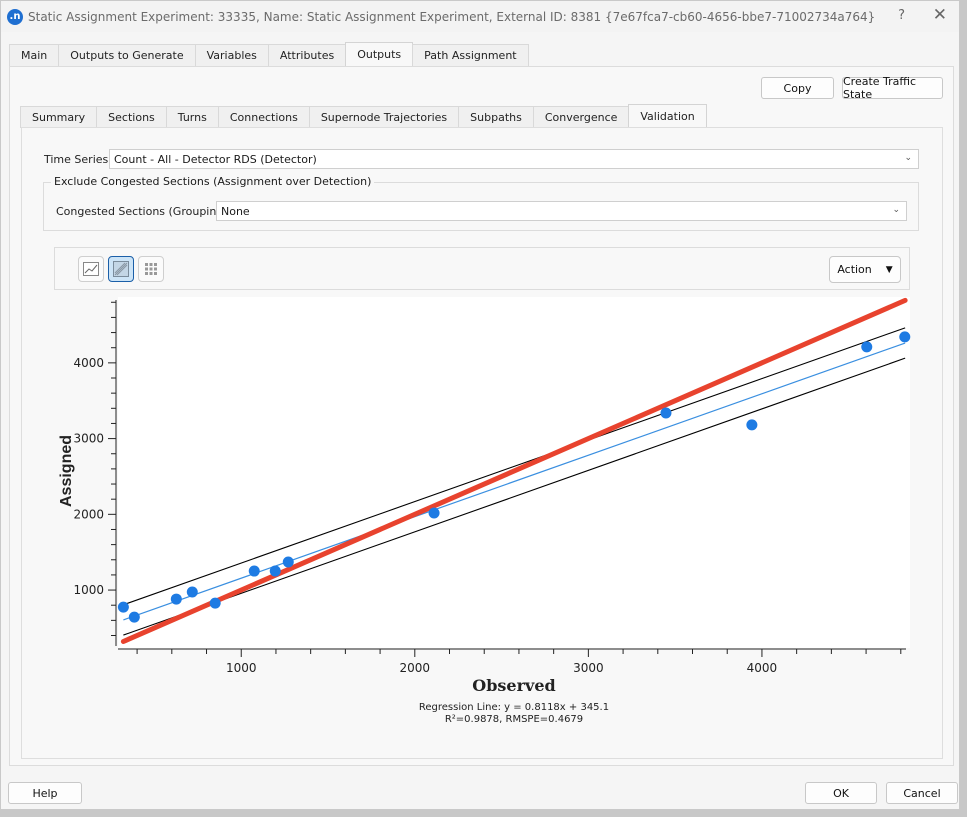  What do you see at coordinates (45, 793) in the screenshot?
I see `help-button: Help` at bounding box center [45, 793].